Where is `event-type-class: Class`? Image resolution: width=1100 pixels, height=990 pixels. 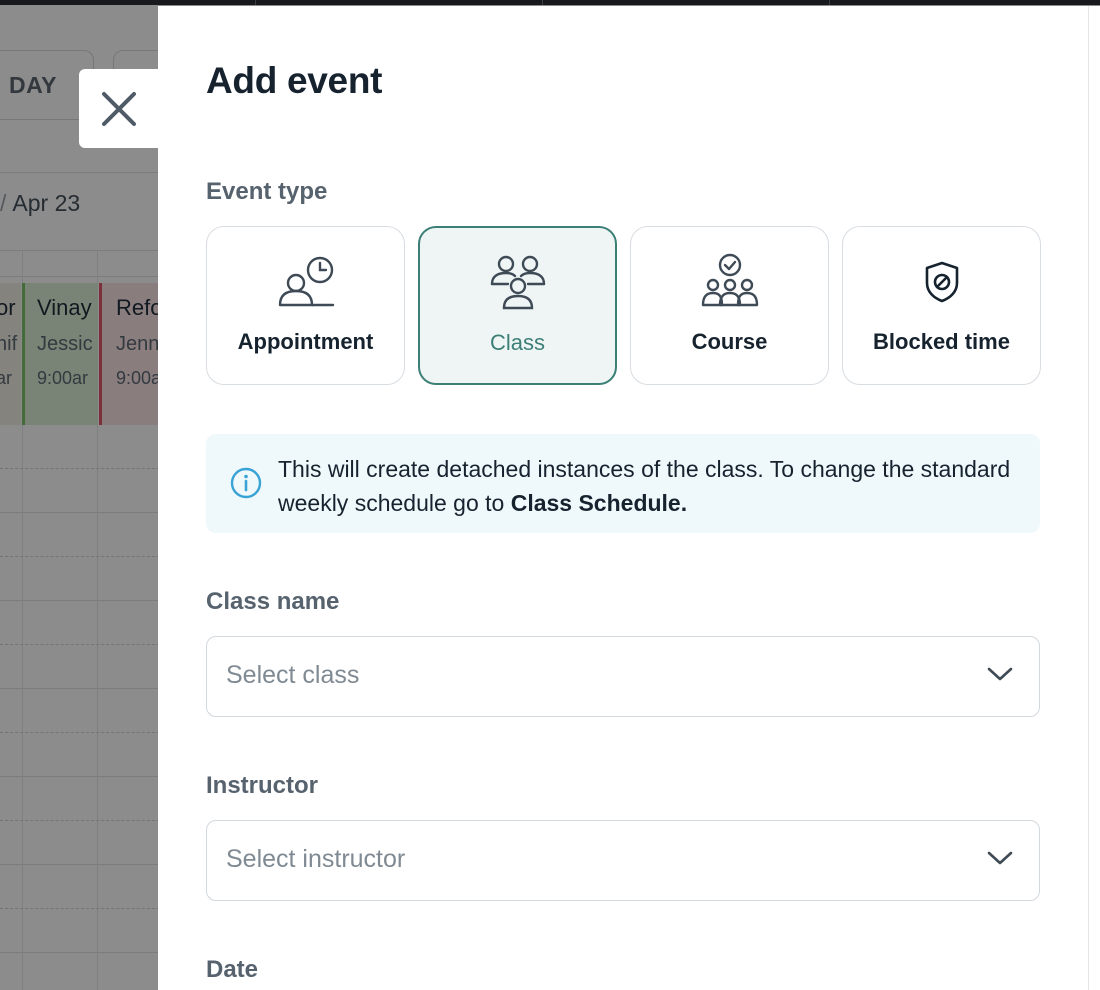 event-type-class: Class is located at coordinates (517, 305).